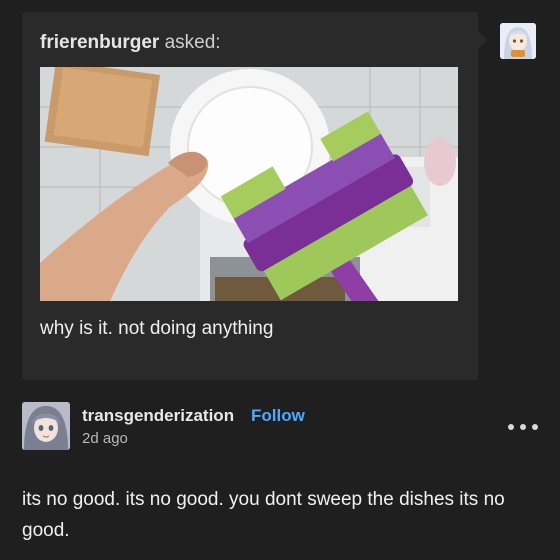 Image resolution: width=560 pixels, height=560 pixels. What do you see at coordinates (105, 438) in the screenshot?
I see `post-time: 2d ago` at bounding box center [105, 438].